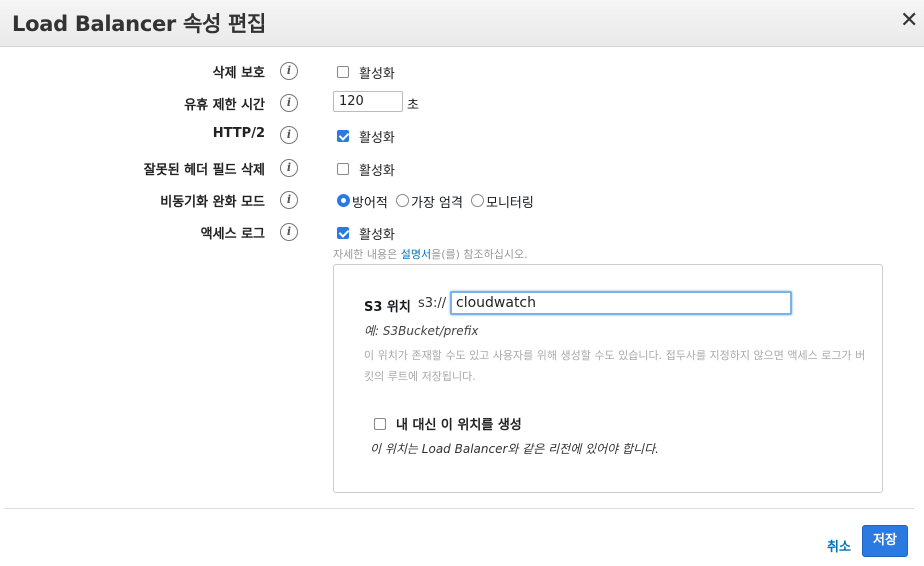 The height and width of the screenshot is (566, 924). What do you see at coordinates (238, 133) in the screenshot?
I see `http2-label: HTTP/2` at bounding box center [238, 133].